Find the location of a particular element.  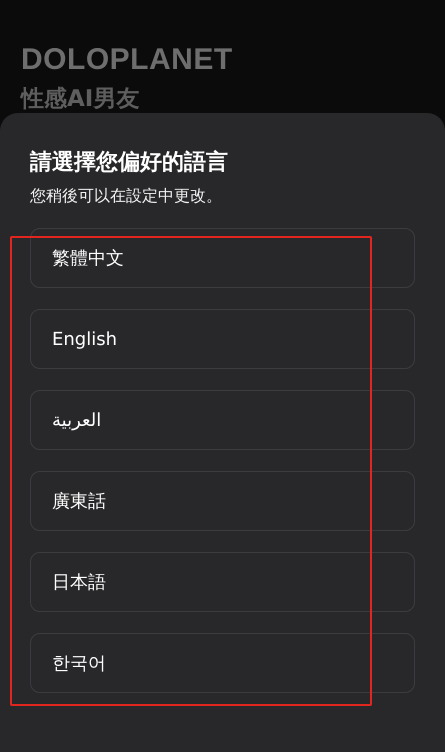

sheet-subtitle: 您稍後可以在設定中更改。 is located at coordinates (126, 196).